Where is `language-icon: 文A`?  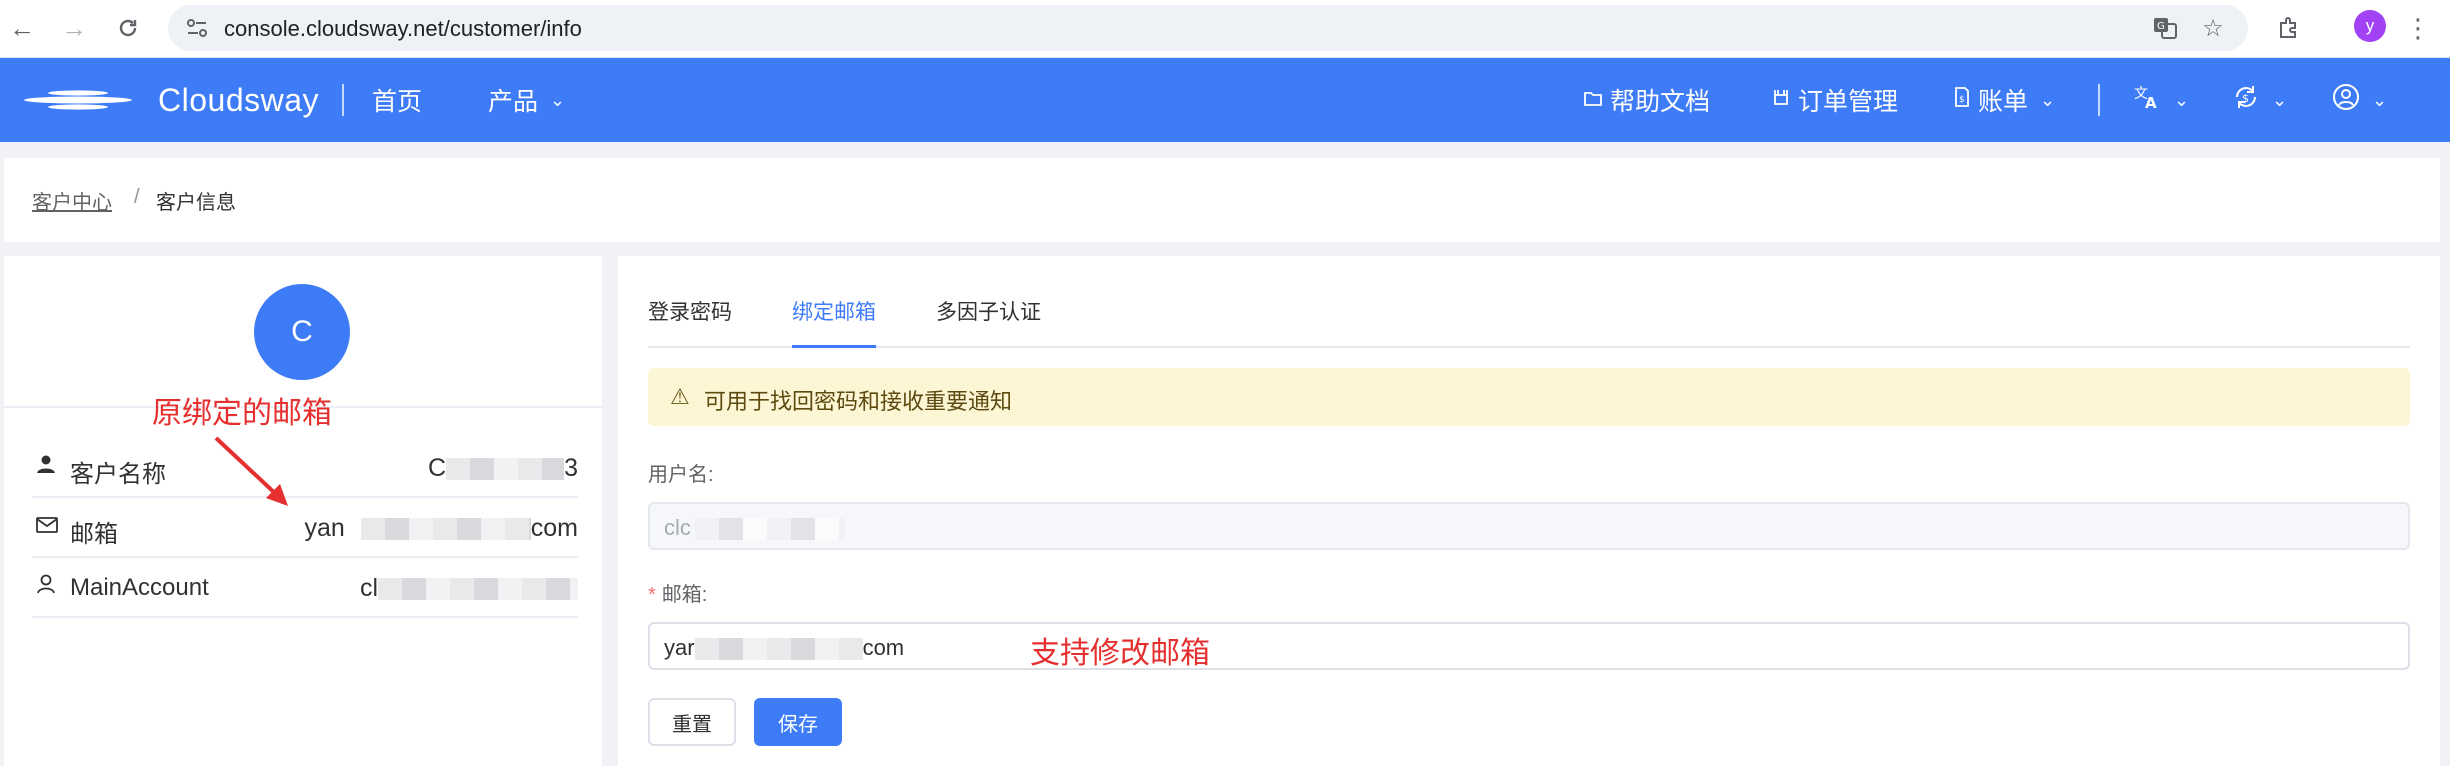
language-icon: 文A is located at coordinates (2148, 100).